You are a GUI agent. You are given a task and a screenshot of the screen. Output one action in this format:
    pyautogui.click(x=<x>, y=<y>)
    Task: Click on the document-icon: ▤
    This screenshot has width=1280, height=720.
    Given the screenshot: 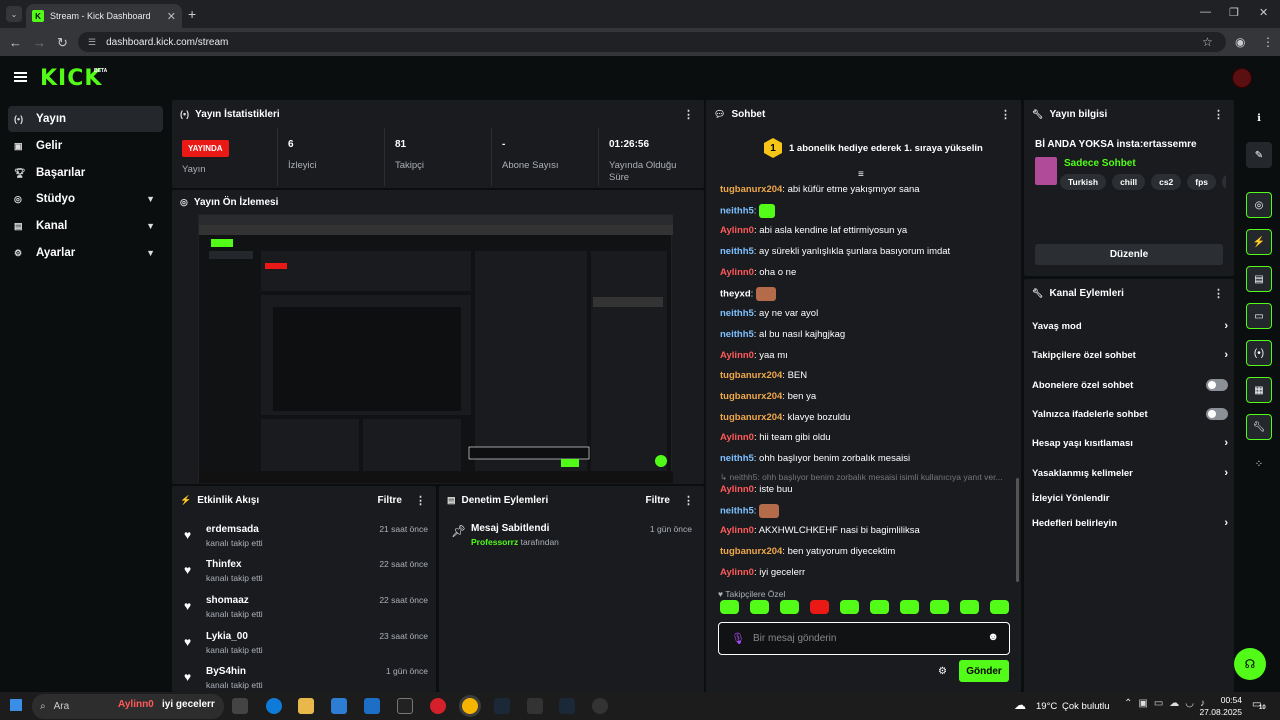 What is the action you would take?
    pyautogui.click(x=1259, y=279)
    